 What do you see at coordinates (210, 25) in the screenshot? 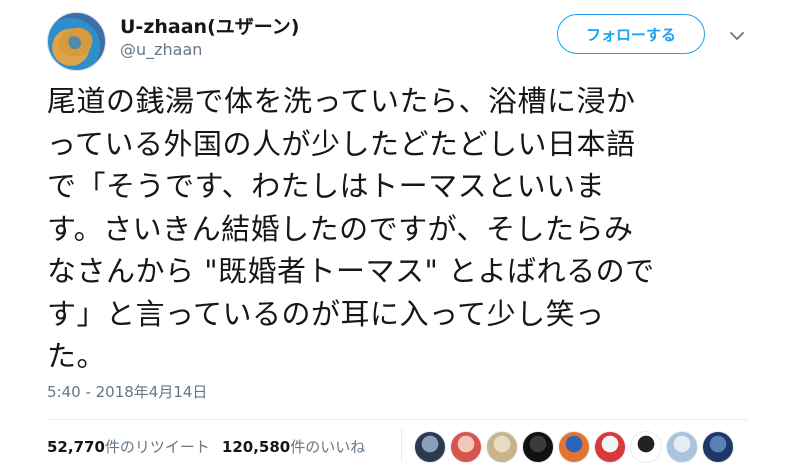
I see `display-name: U-zhaan(ユザーン)` at bounding box center [210, 25].